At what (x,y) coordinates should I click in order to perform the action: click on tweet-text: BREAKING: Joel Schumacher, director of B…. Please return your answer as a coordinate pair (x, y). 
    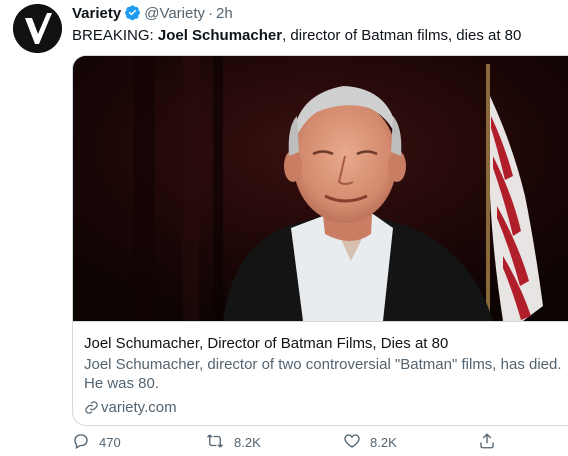
    Looking at the image, I should click on (296, 36).